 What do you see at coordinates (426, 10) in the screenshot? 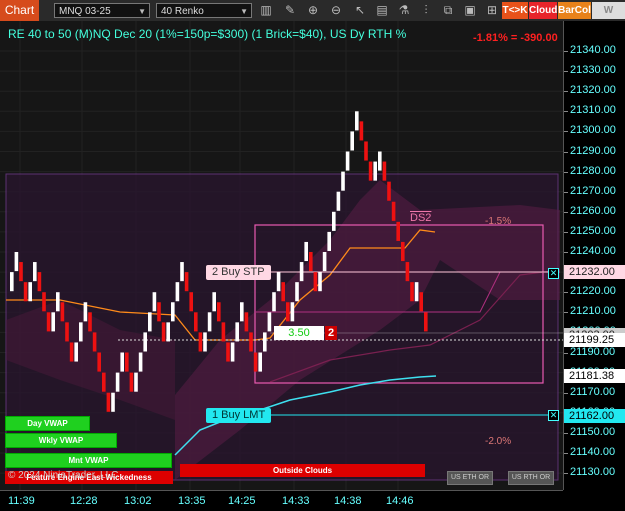
I see `chart-style-icon: ⫶` at bounding box center [426, 10].